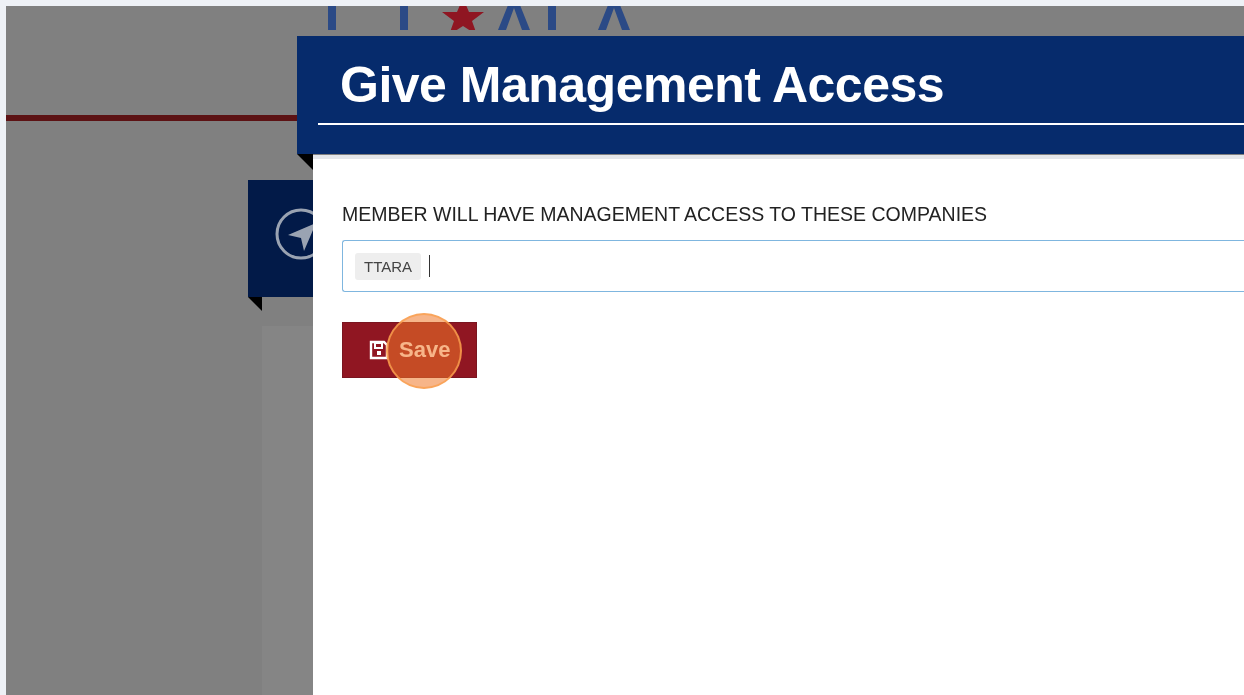  Describe the element at coordinates (665, 214) in the screenshot. I see `field-label: MEMBER WILL HAVE MANAGEMENT ACCESS TO THESE COMPANIES` at that location.